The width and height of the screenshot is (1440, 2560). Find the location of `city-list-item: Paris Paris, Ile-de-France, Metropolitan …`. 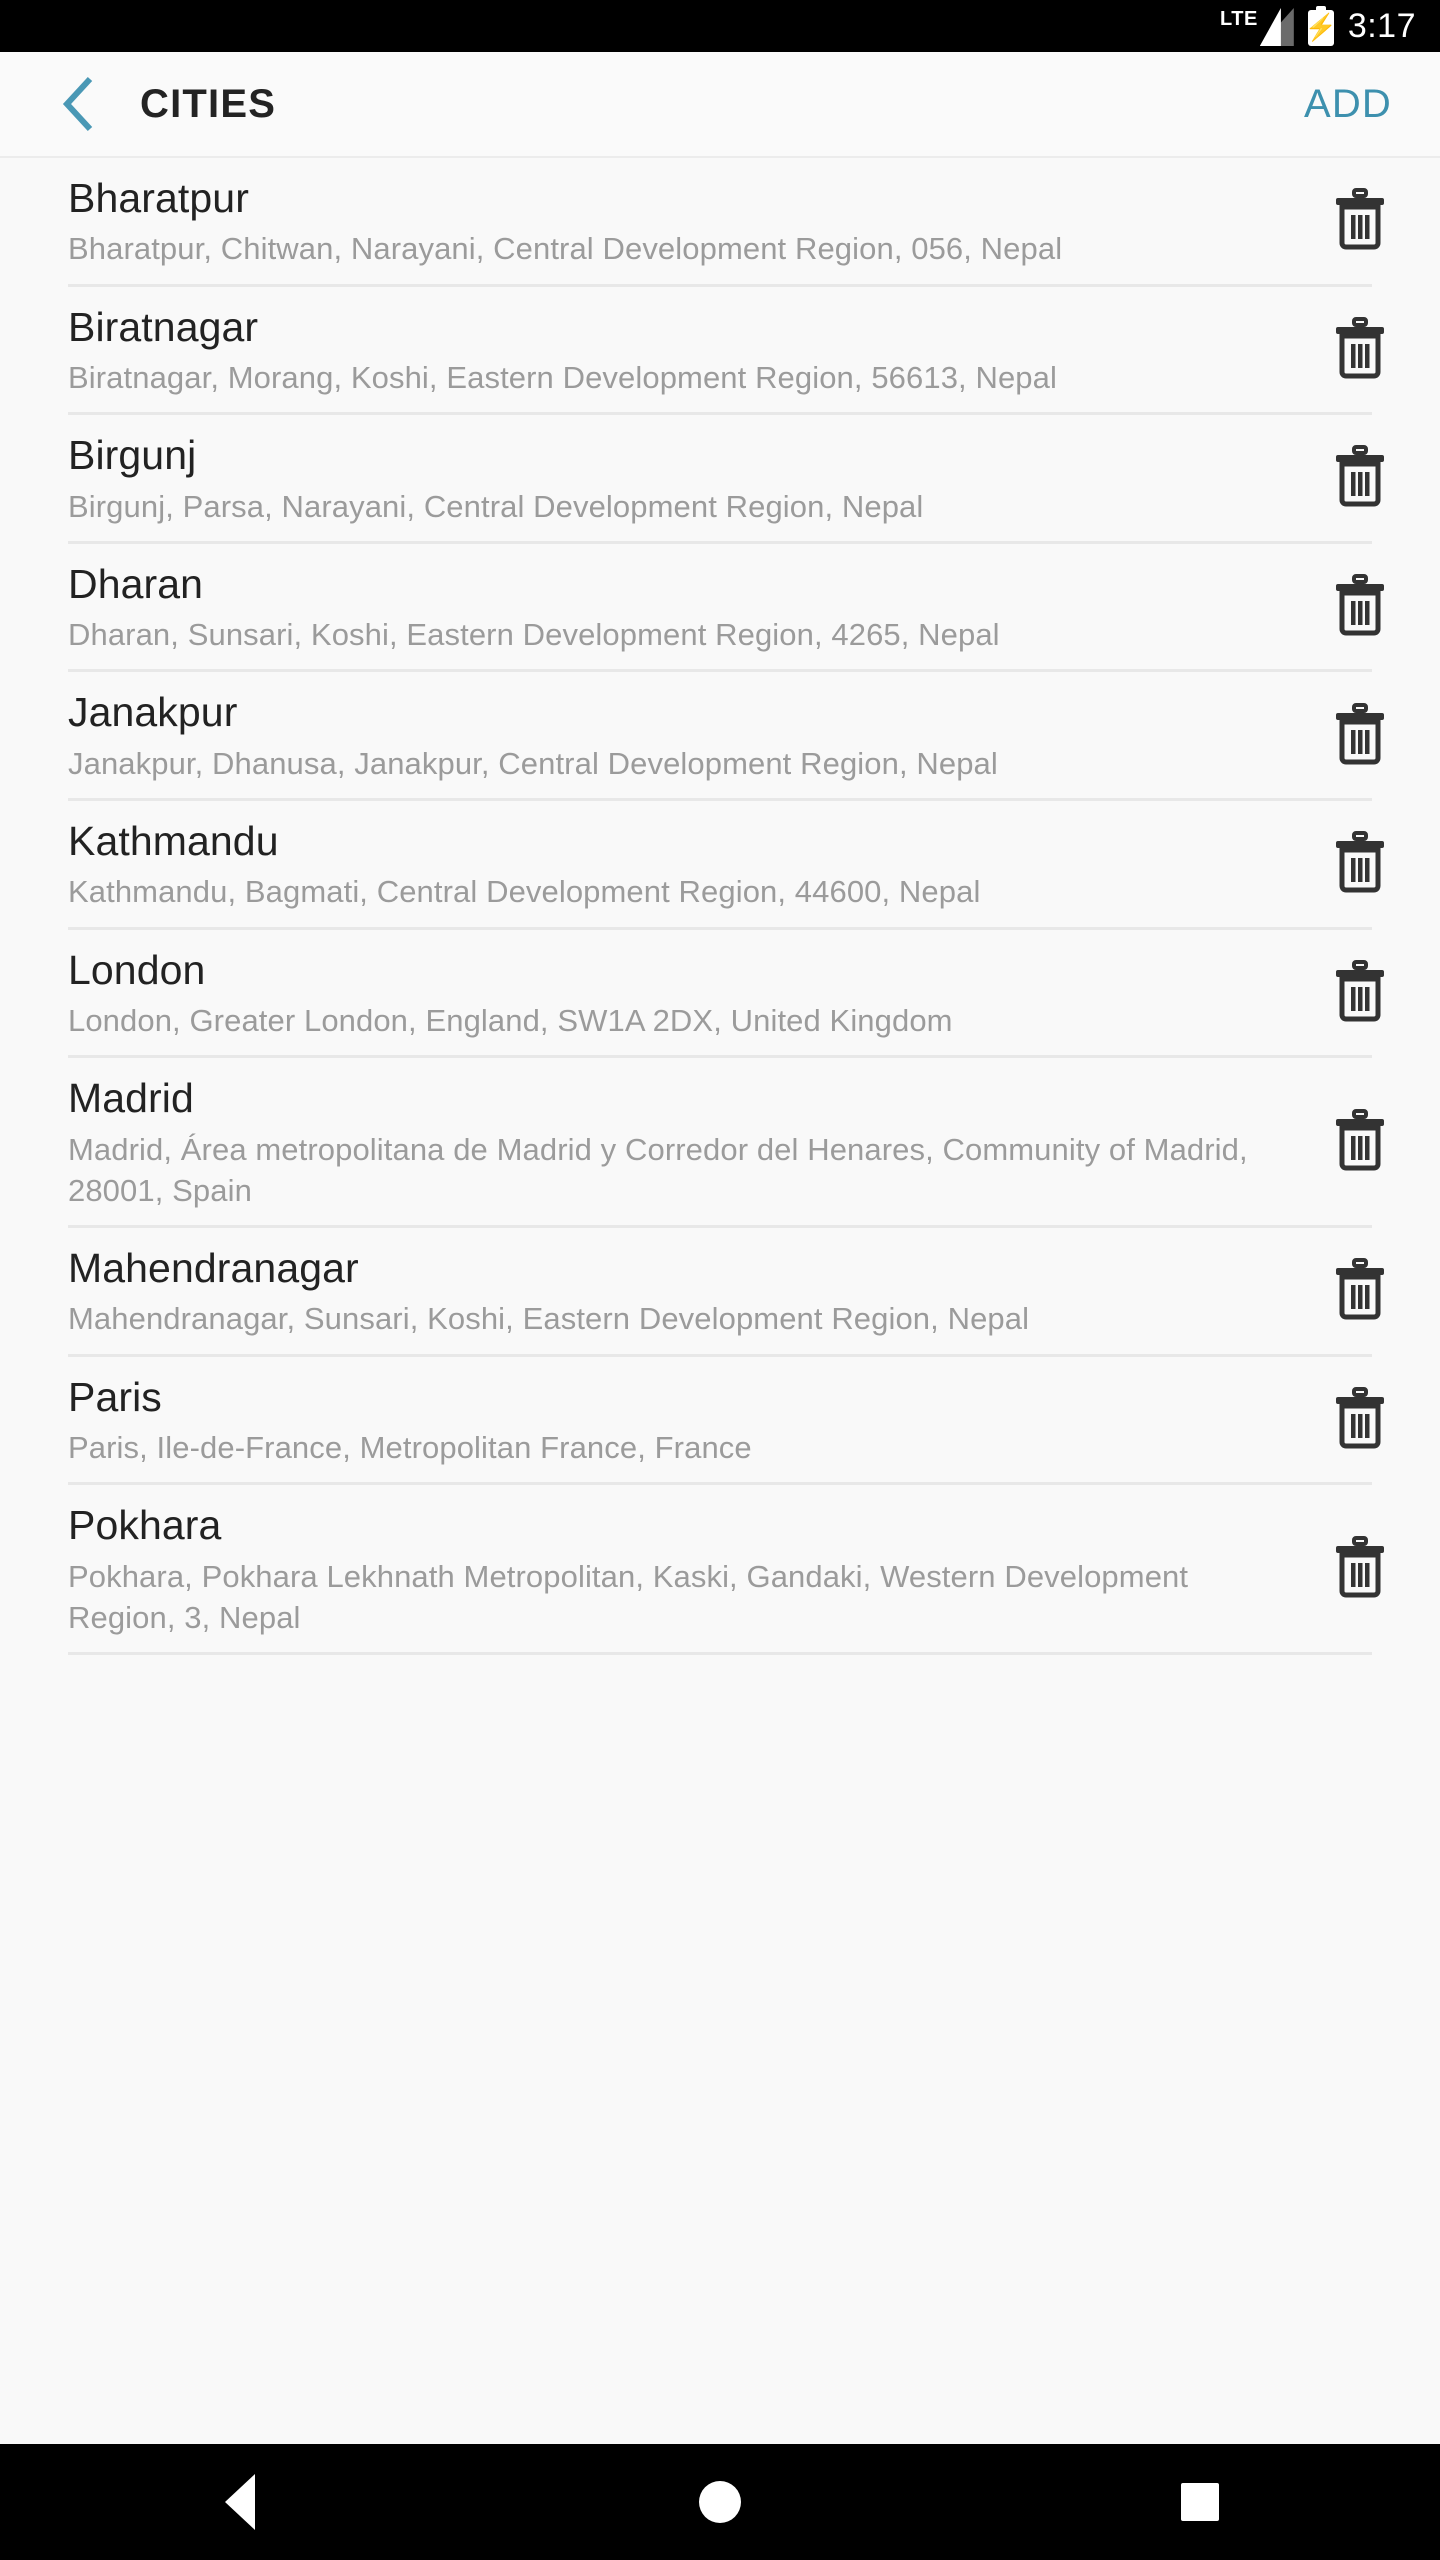

city-list-item: Paris Paris, Ile-de-France, Metropolitan … is located at coordinates (720, 1420).